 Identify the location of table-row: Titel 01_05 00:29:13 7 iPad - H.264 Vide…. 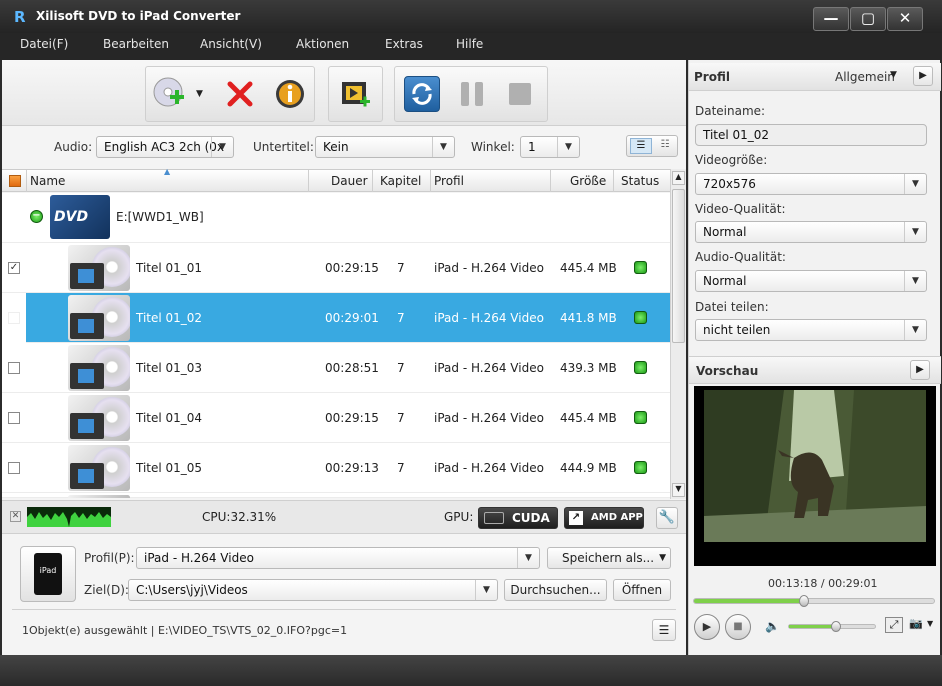
(336, 468).